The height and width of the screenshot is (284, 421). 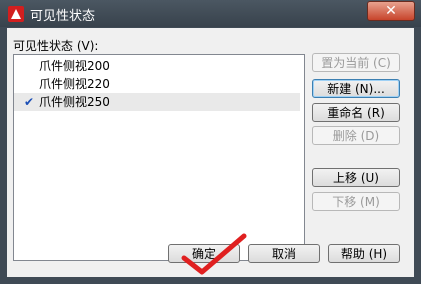 I want to click on list-item-label: 爪件侧视250, so click(x=74, y=102).